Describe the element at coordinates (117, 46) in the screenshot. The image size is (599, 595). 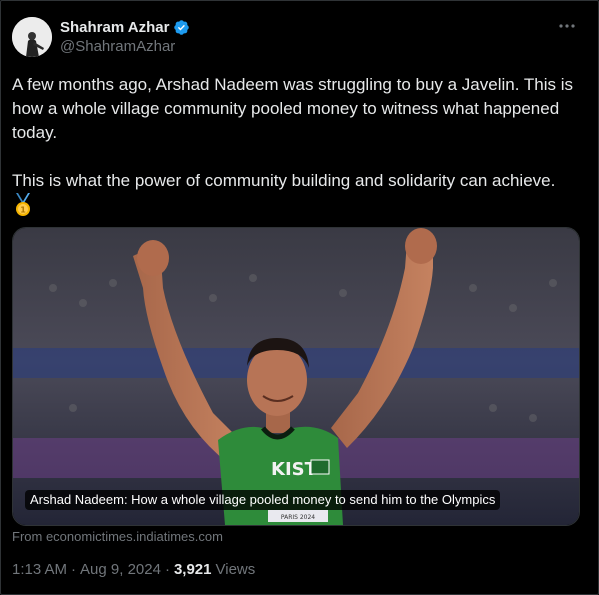
I see `author-handle: @ShahramAzhar` at that location.